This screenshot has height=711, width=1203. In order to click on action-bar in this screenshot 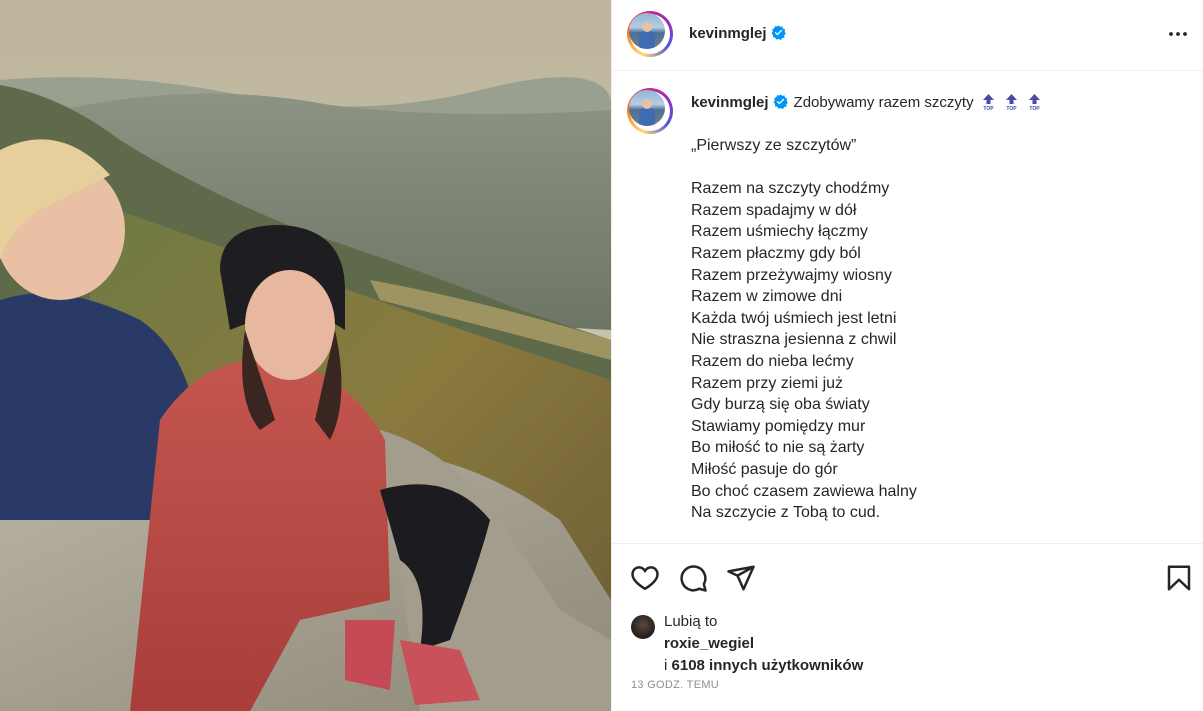, I will do `click(907, 578)`.